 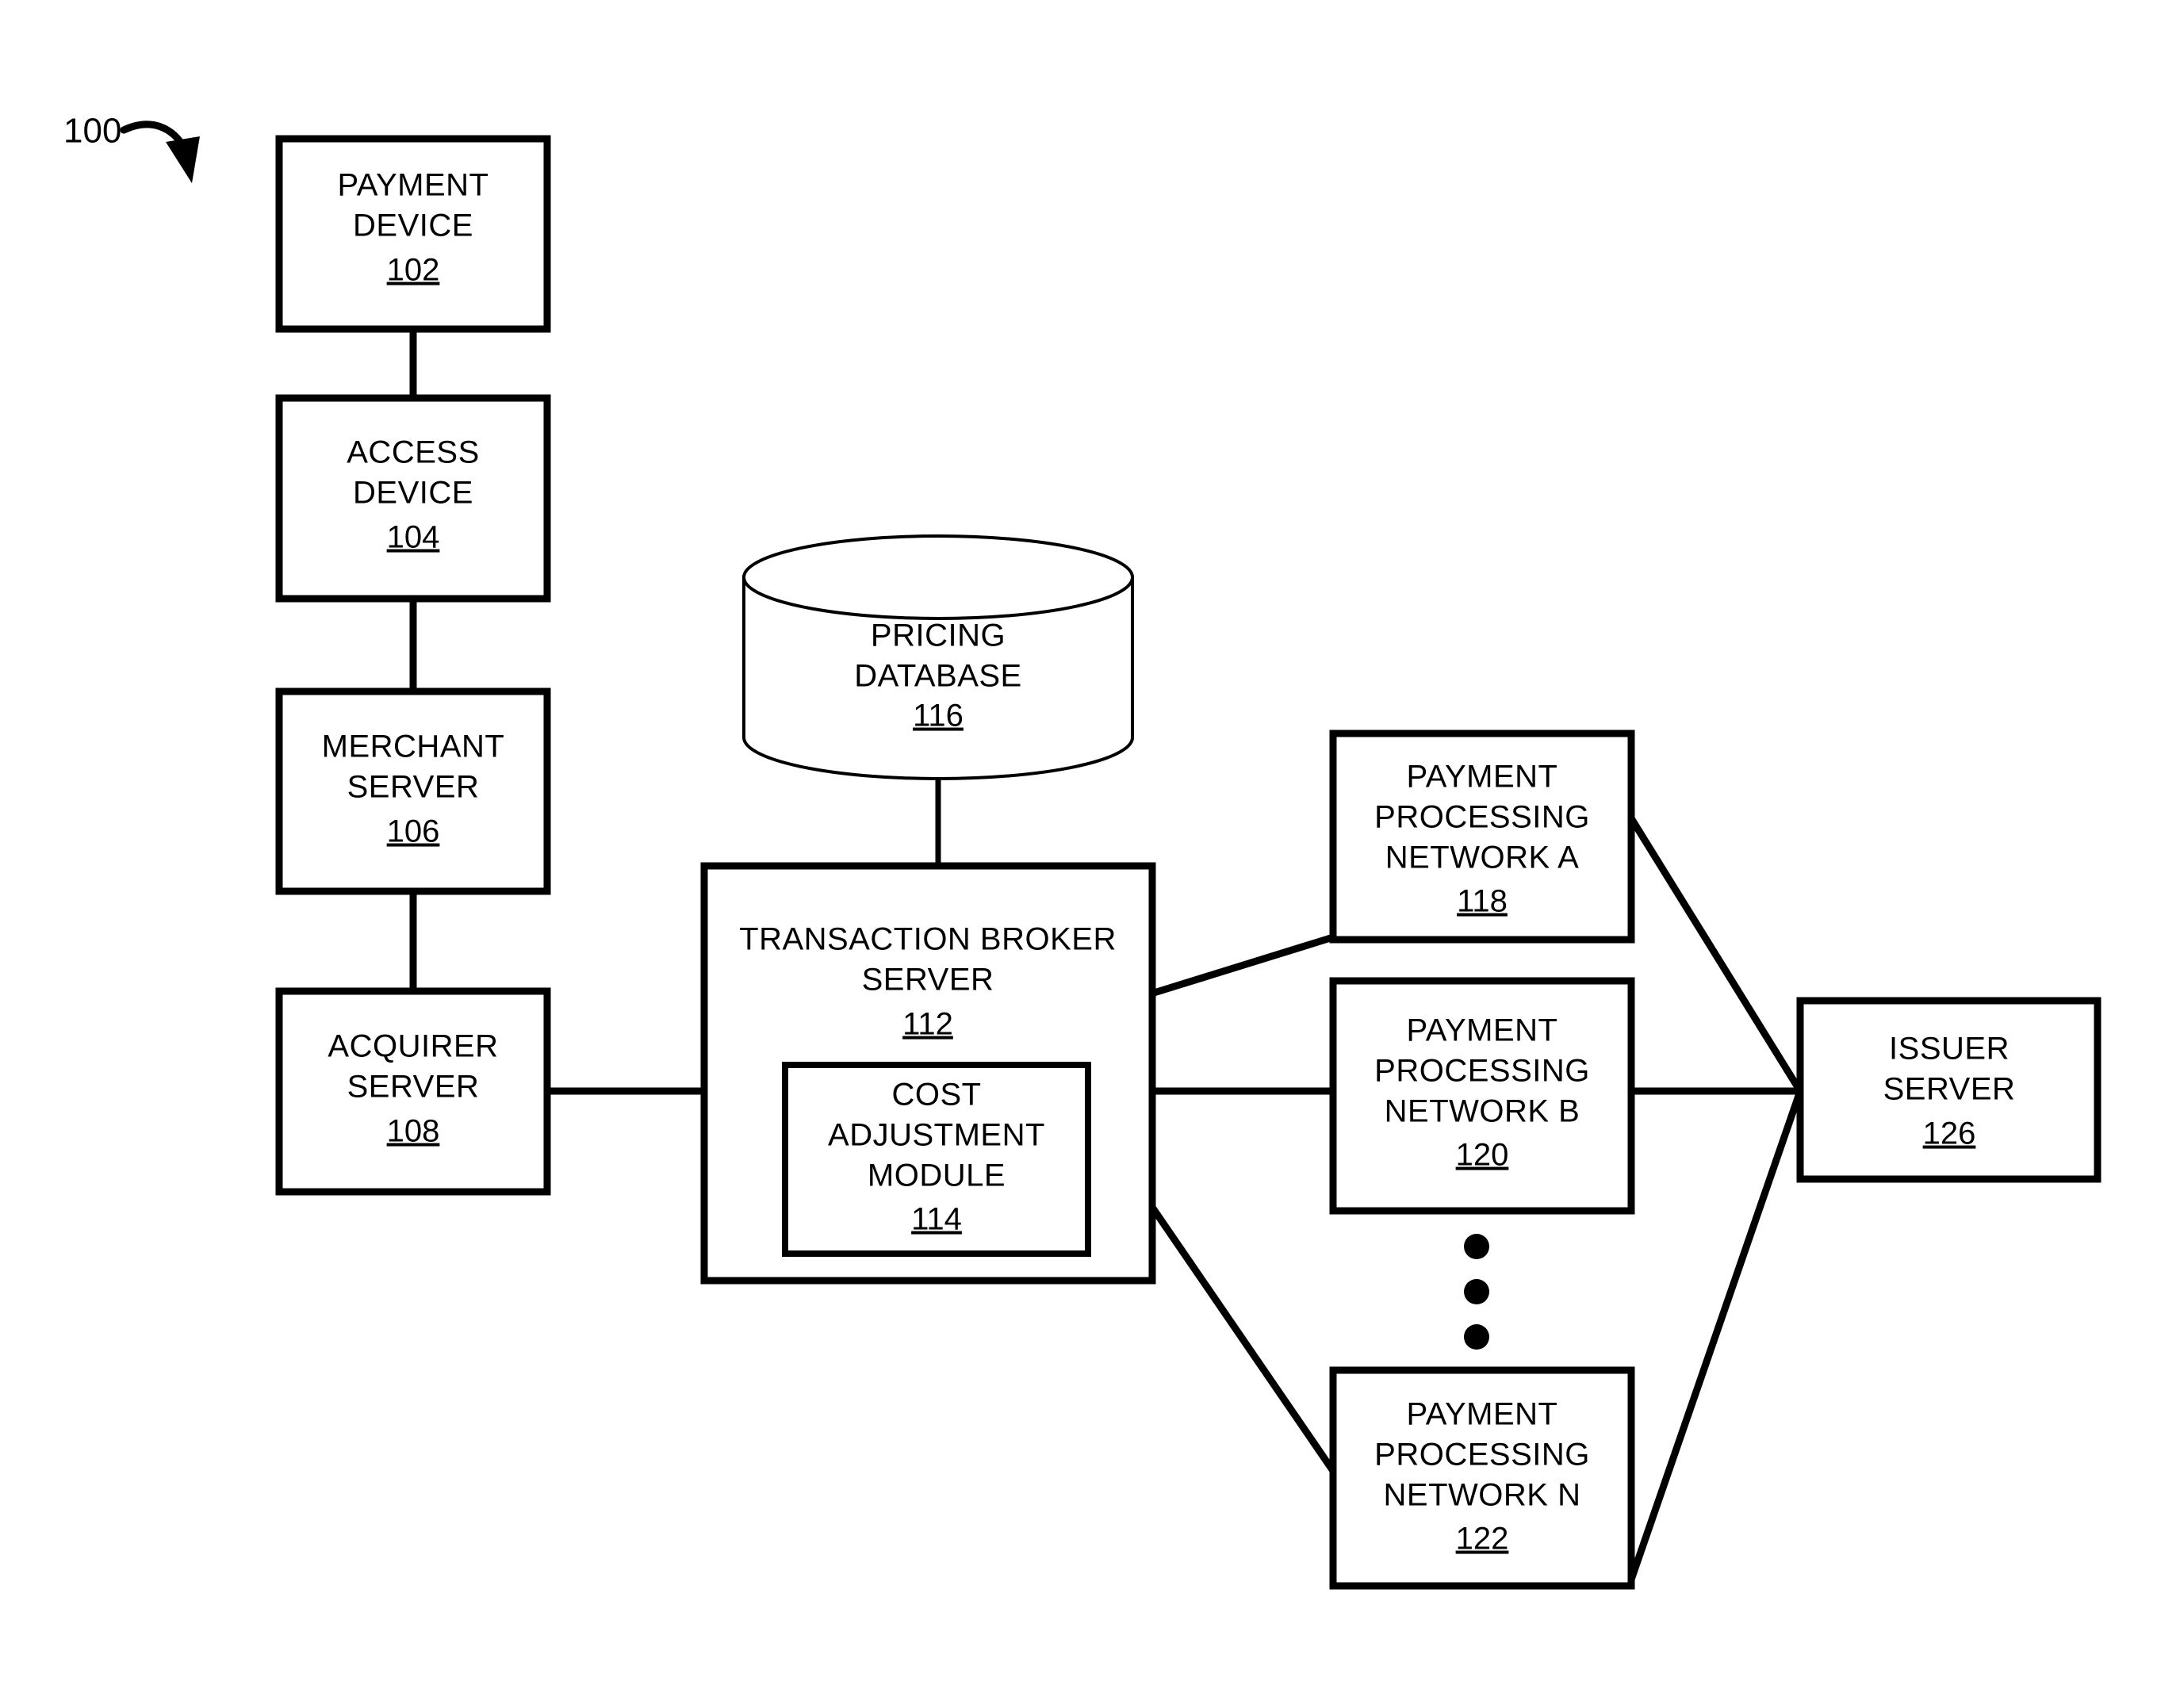 I want to click on acquirer-server-ref: 108, so click(x=413, y=1131).